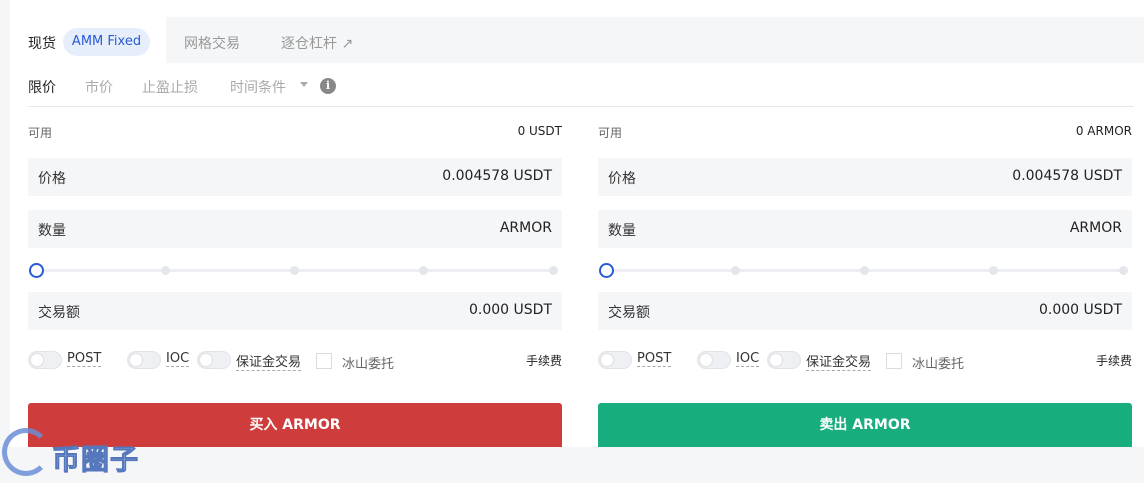 This screenshot has width=1144, height=483. I want to click on watermark-logo: 币圈子, so click(77, 454).